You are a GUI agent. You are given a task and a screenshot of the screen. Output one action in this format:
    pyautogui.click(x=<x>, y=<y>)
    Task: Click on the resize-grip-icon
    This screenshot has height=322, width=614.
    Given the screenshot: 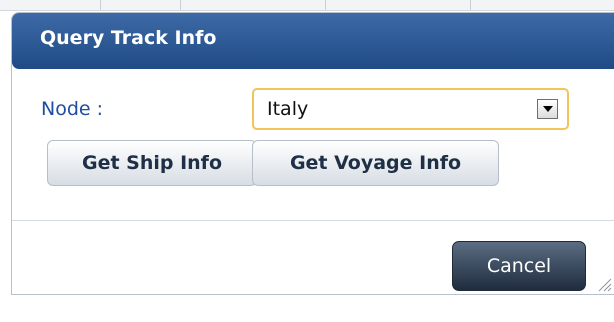 What is the action you would take?
    pyautogui.click(x=604, y=284)
    